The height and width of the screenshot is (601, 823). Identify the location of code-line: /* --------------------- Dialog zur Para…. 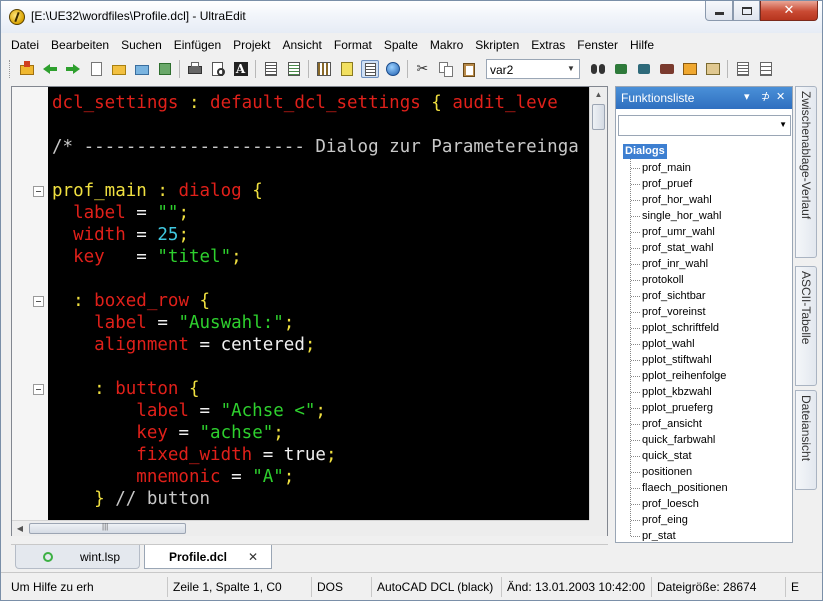
(315, 147).